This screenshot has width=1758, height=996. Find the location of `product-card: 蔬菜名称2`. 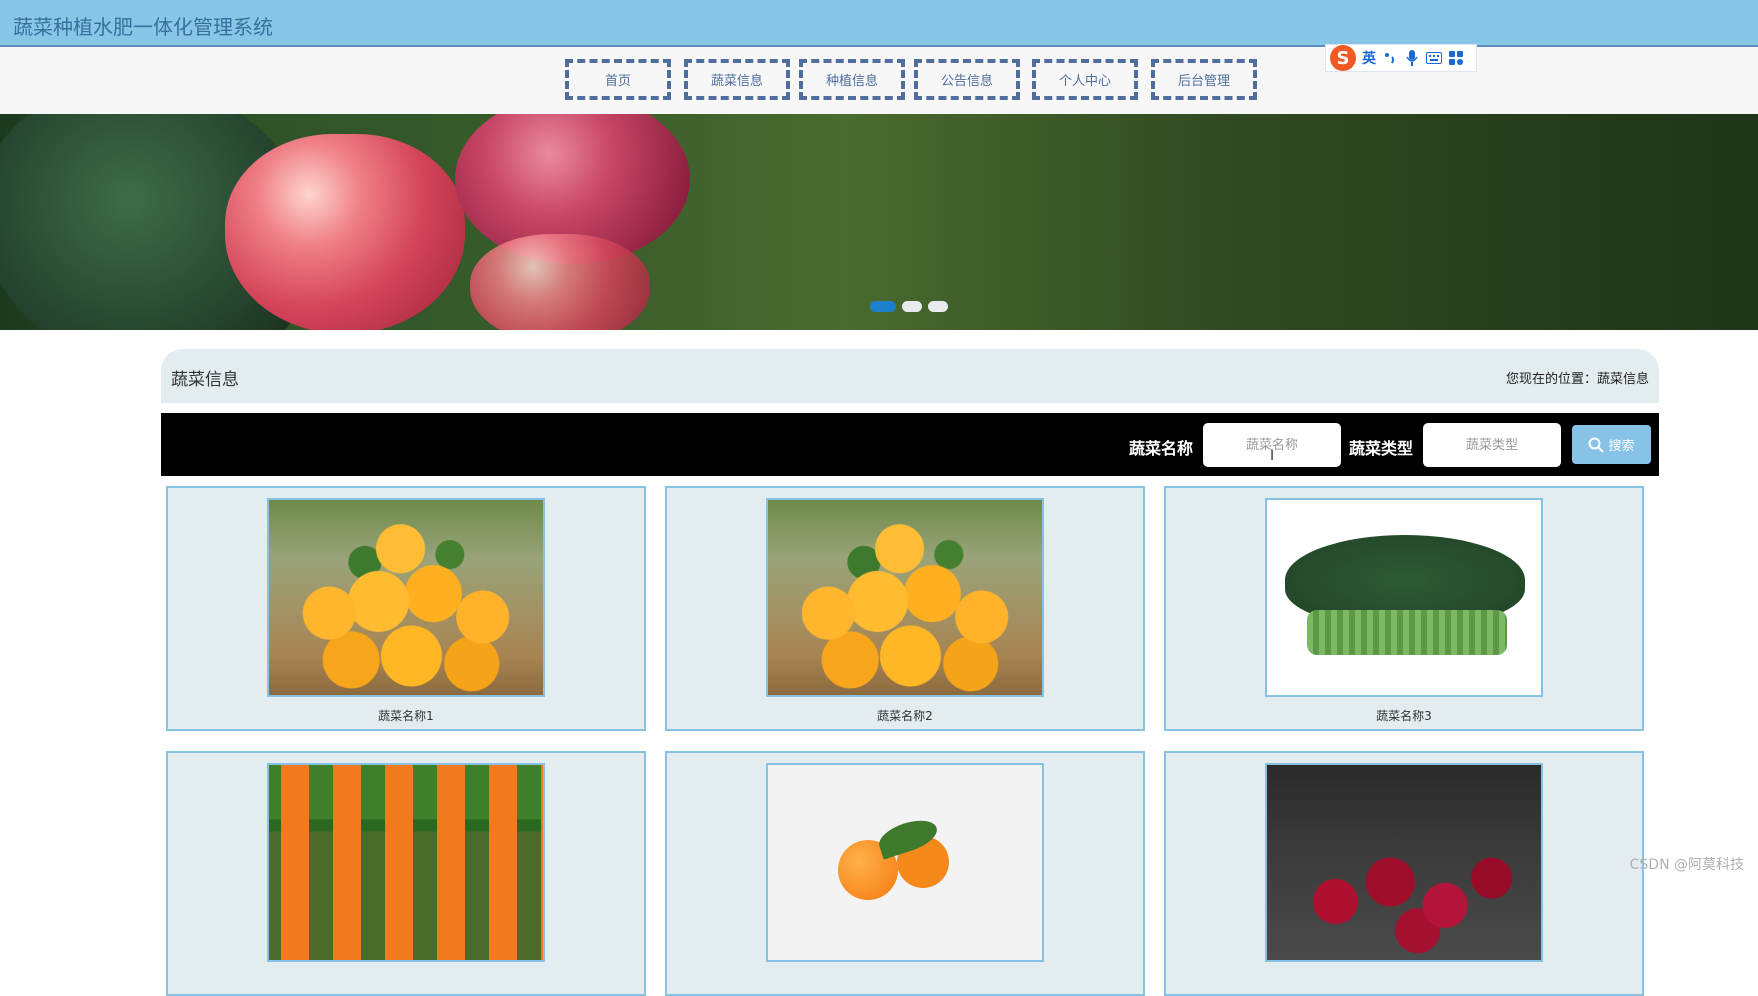

product-card: 蔬菜名称2 is located at coordinates (905, 608).